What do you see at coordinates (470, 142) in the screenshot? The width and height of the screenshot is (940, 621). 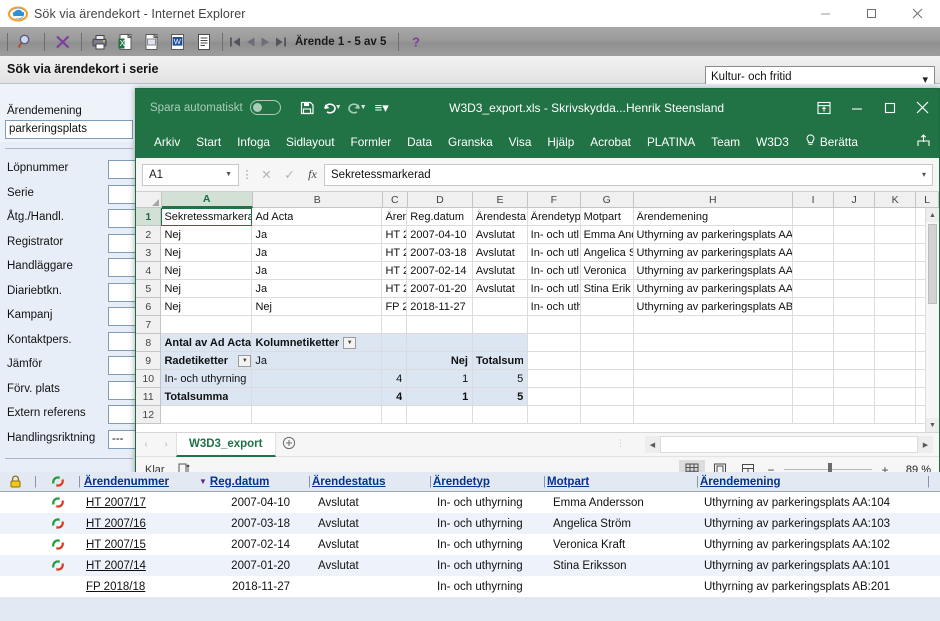 I see `ribbon-tab-granska: Granska` at bounding box center [470, 142].